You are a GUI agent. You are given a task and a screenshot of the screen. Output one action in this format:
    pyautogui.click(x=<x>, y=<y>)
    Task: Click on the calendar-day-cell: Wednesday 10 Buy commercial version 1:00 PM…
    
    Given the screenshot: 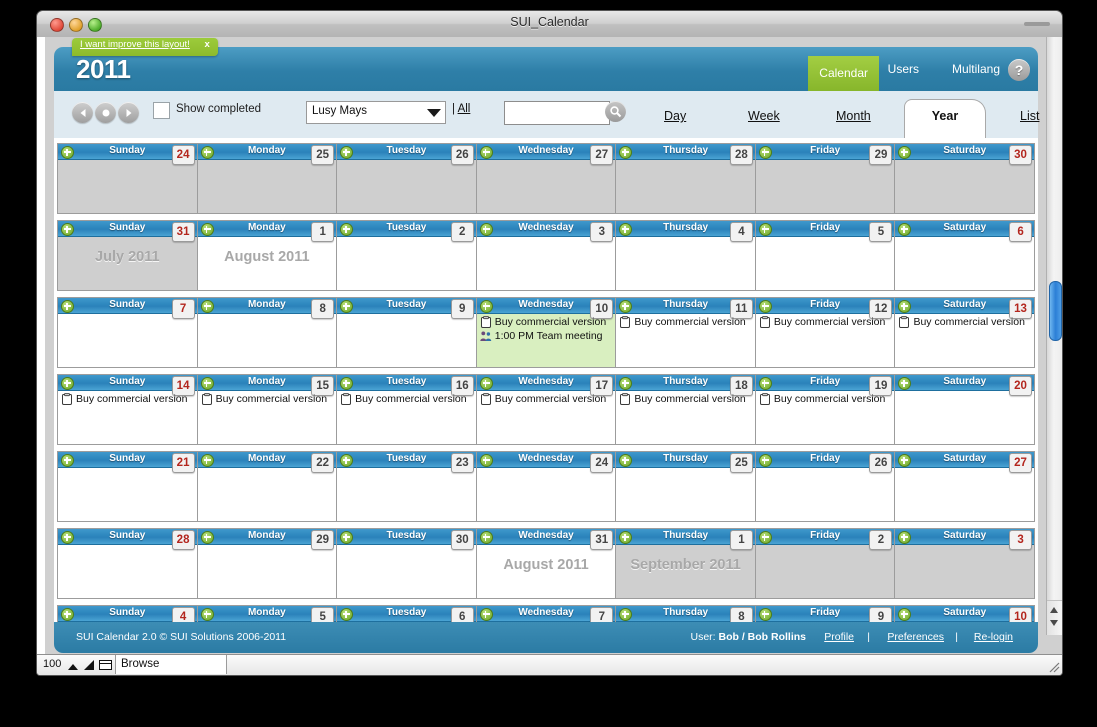 What is the action you would take?
    pyautogui.click(x=546, y=332)
    